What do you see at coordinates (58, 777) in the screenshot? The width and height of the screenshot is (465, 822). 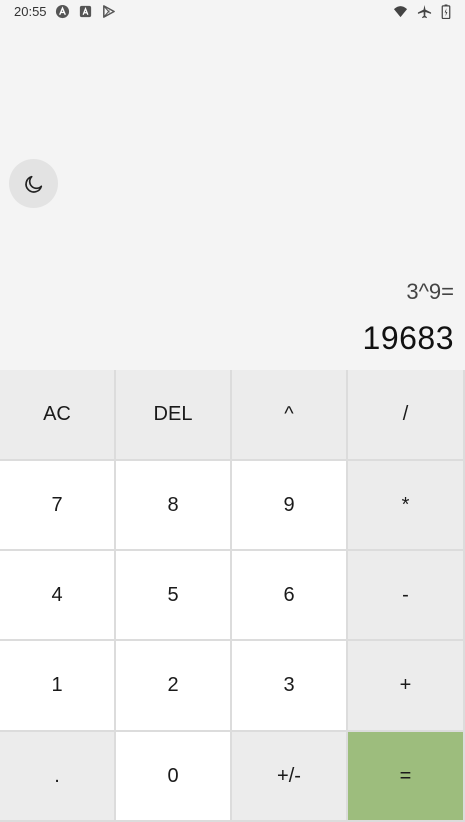 I see `key-decimal: .` at bounding box center [58, 777].